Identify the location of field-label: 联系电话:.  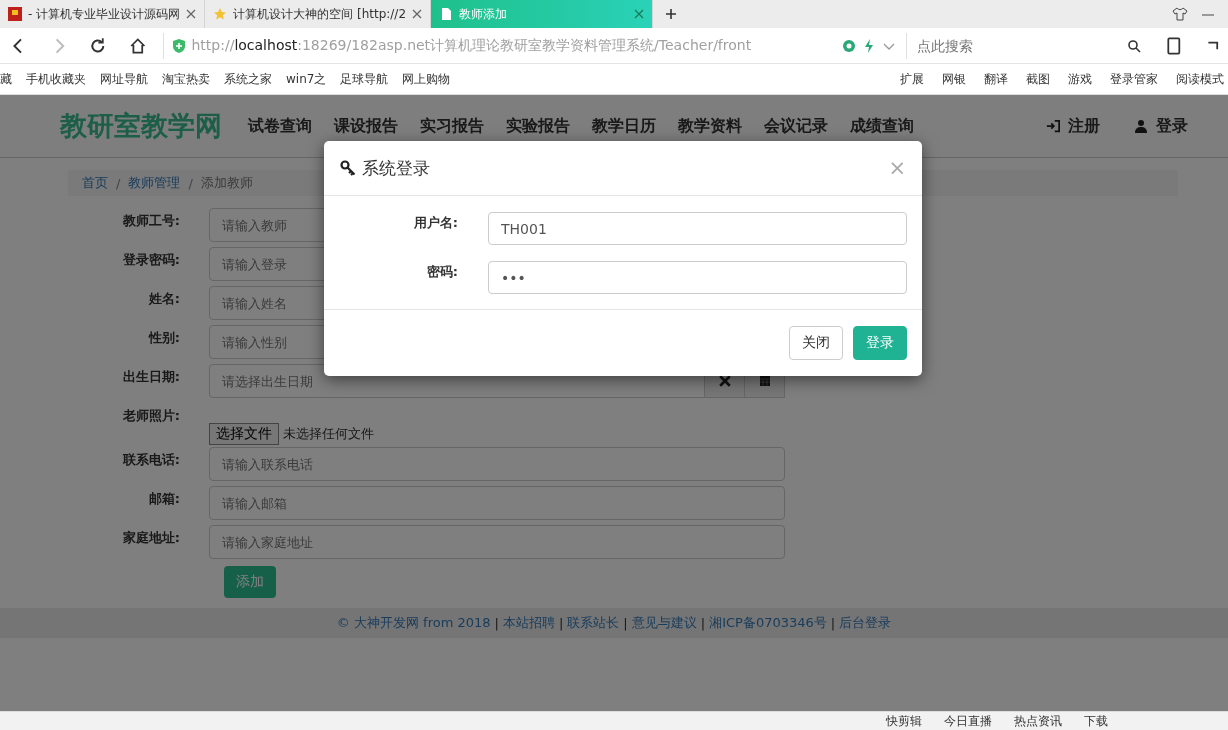
(150, 460).